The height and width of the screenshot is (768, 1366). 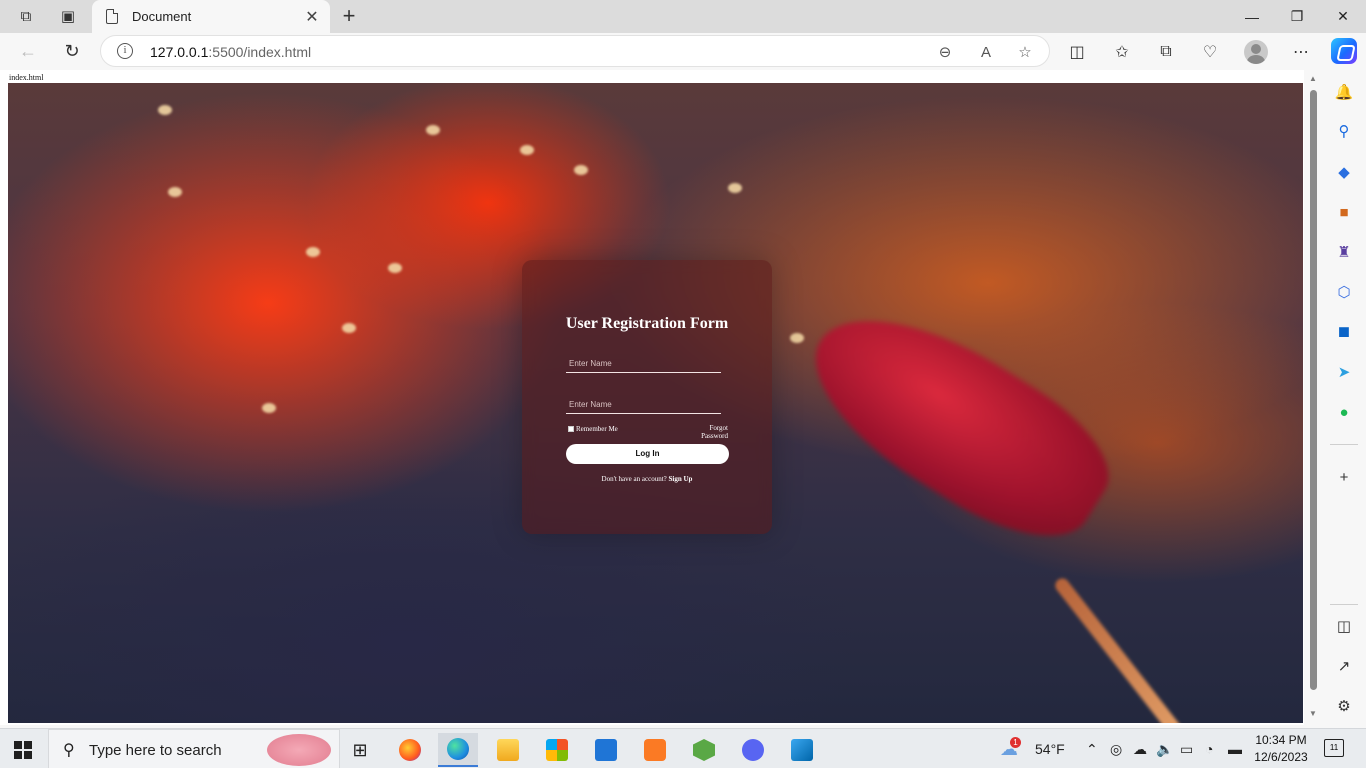 I want to click on mute-network-icon: ☁, so click(x=1140, y=748).